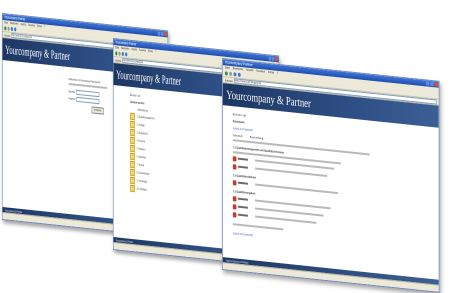  Describe the element at coordinates (72, 92) in the screenshot. I see `user-label: Benutzer:` at that location.